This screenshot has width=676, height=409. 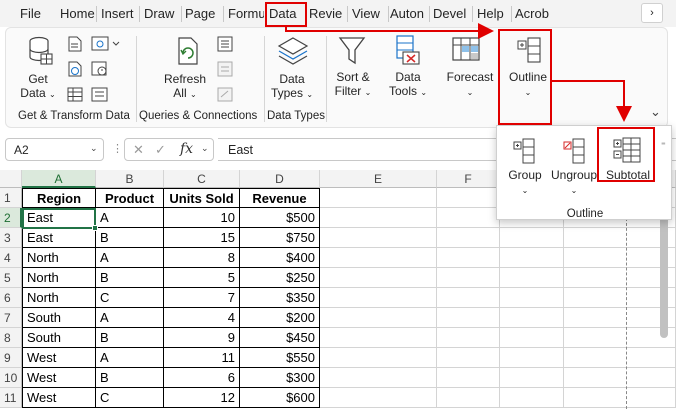 What do you see at coordinates (592, 101) in the screenshot?
I see `arrow-outline-to-subtotal` at bounding box center [592, 101].